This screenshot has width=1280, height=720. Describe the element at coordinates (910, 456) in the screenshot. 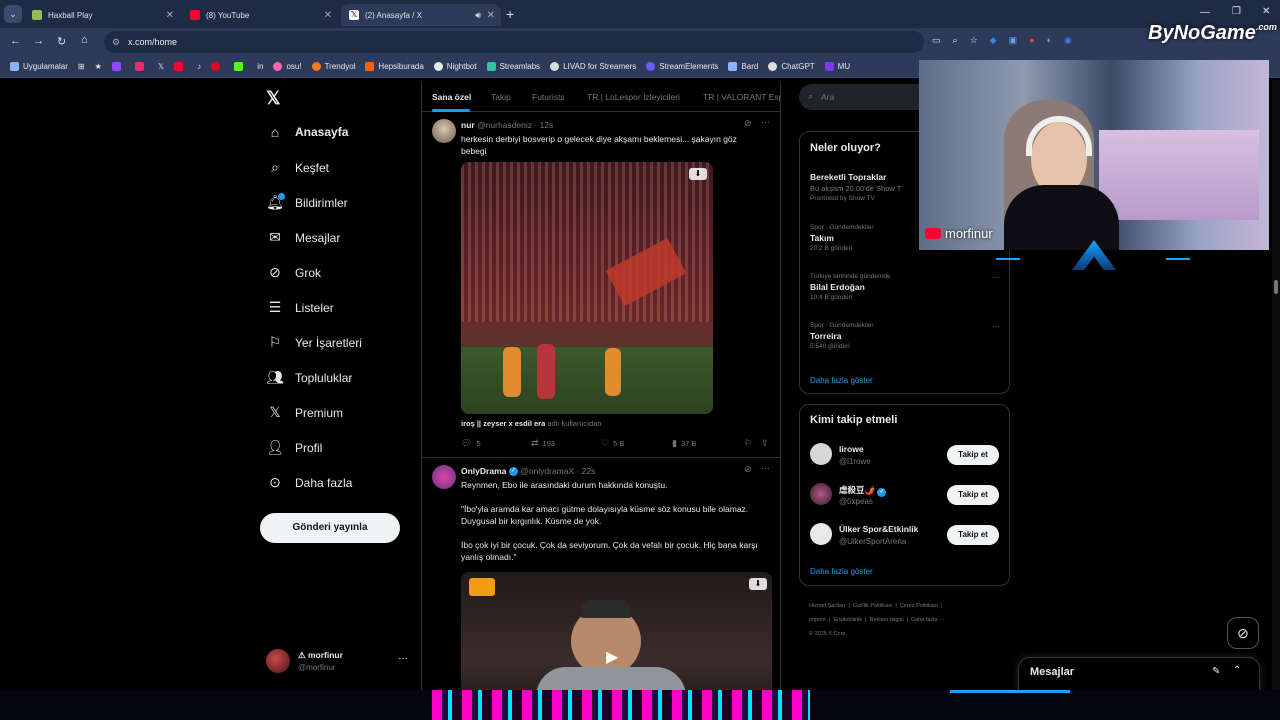

I see `follow-suggestion: lirowe @l1rowe Takip et` at that location.